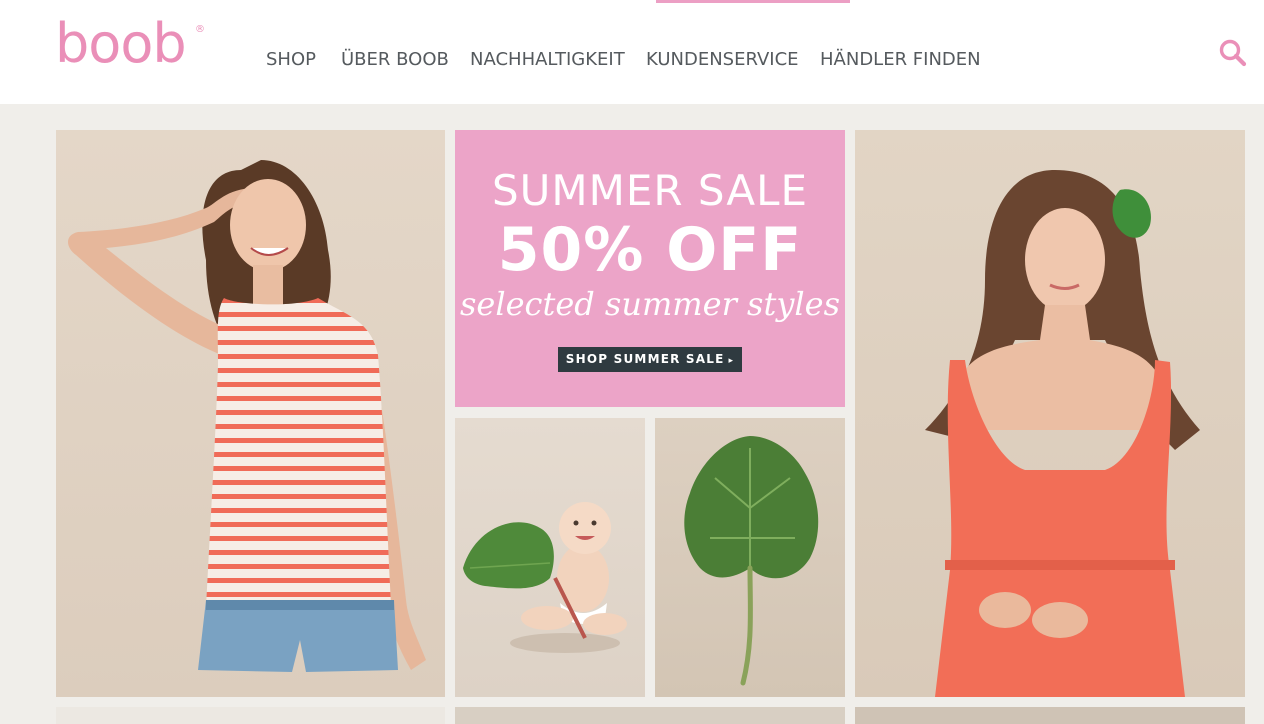  What do you see at coordinates (753, 1) in the screenshot?
I see `nav-active-indicator` at bounding box center [753, 1].